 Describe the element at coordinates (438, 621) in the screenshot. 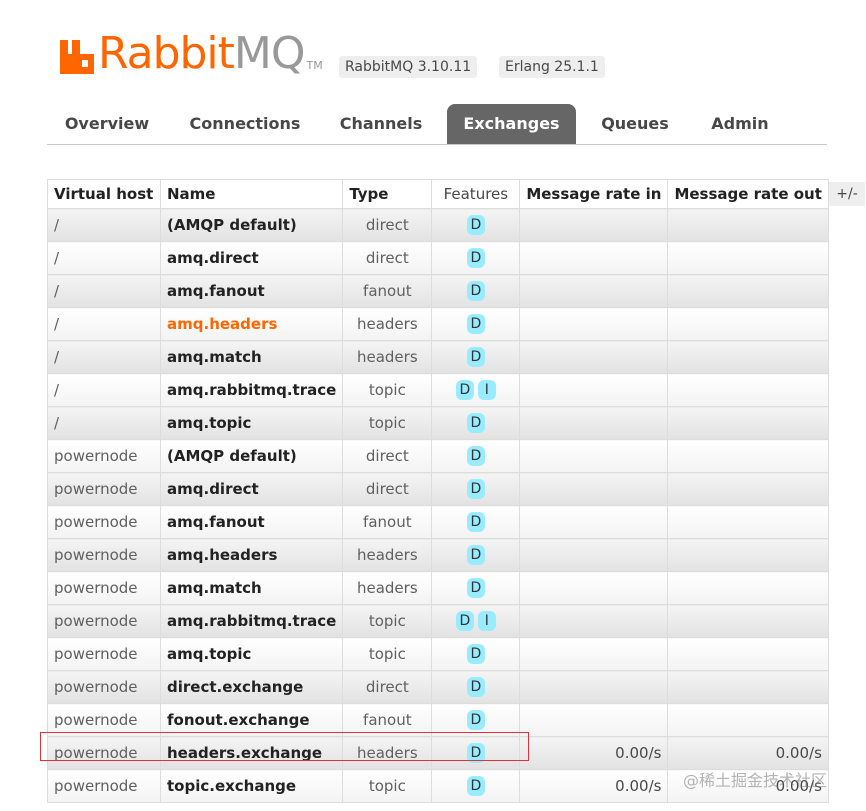

I see `table-row: powernode amq.rabbitmq.trace topic D I` at that location.